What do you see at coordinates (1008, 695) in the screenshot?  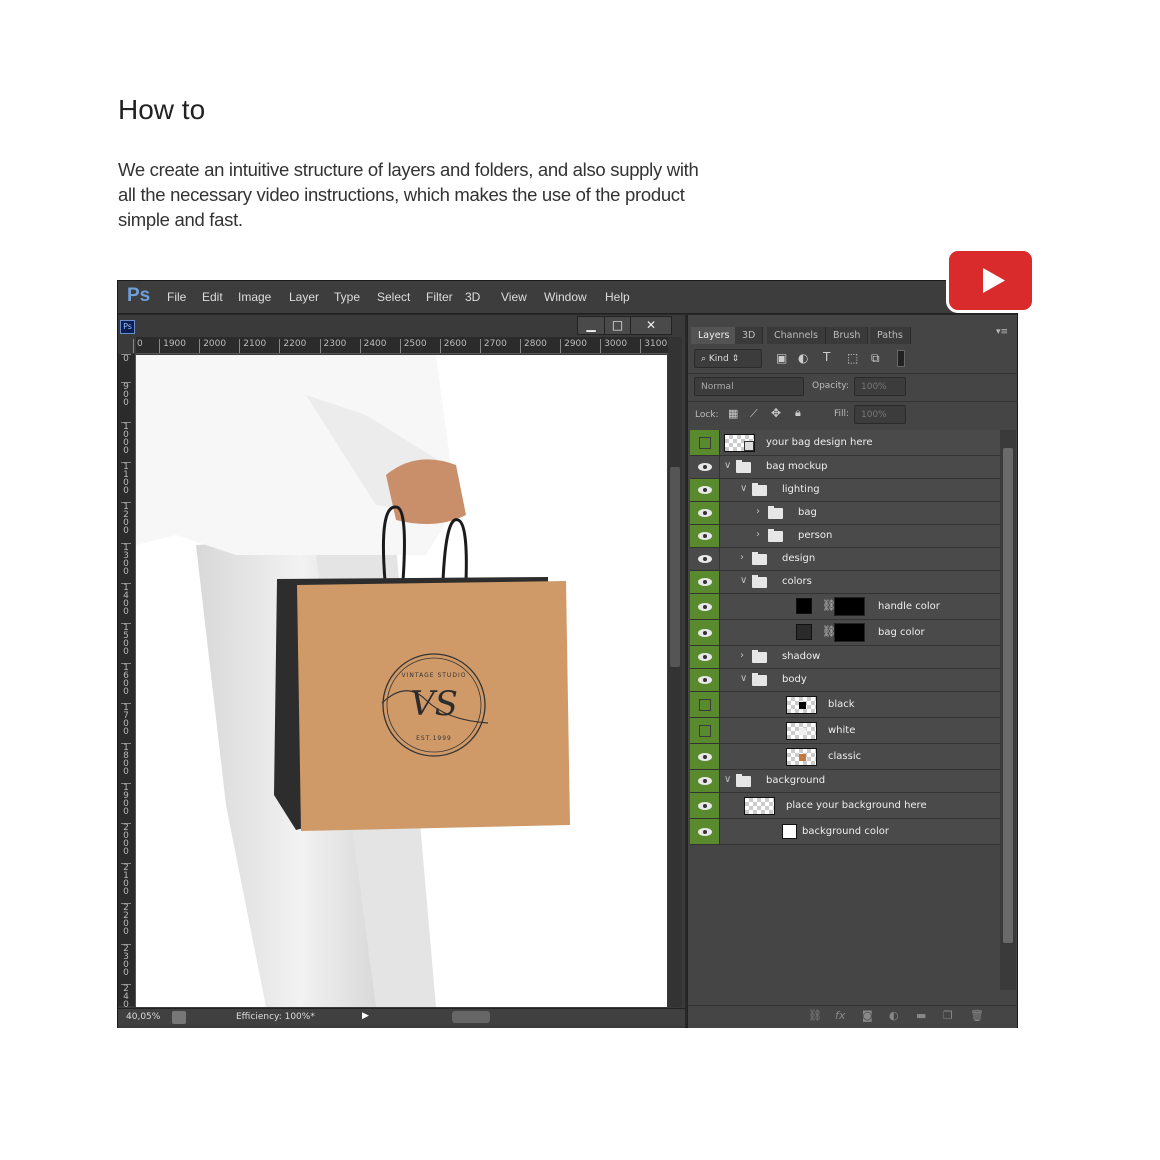 I see `layers-scroll-thumb` at bounding box center [1008, 695].